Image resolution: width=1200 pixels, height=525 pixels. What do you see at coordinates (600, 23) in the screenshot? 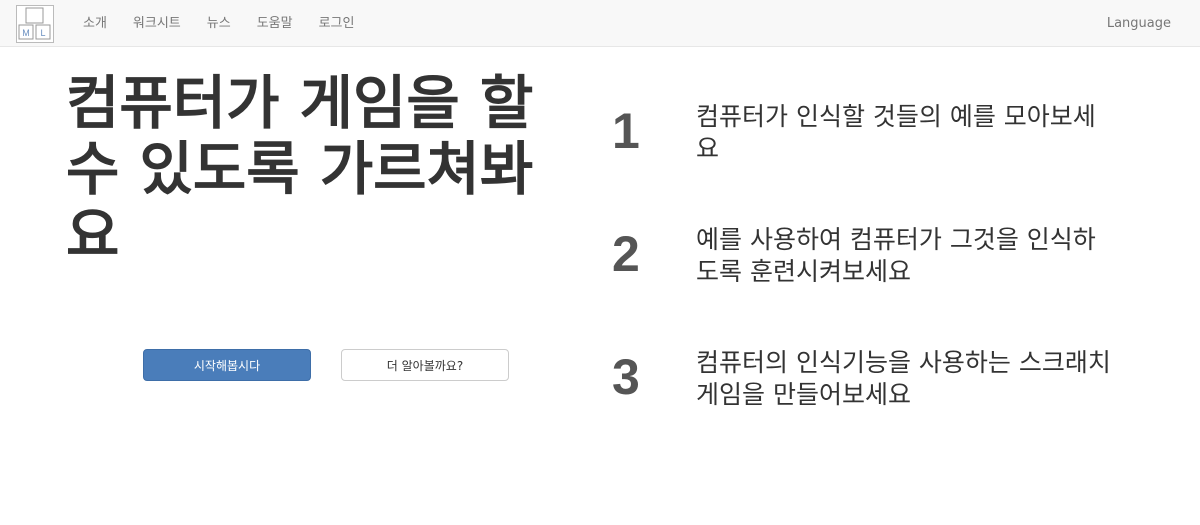
I see `navbar: M L 소개 워크시트 뉴스 도움말 로그인 Language` at bounding box center [600, 23].